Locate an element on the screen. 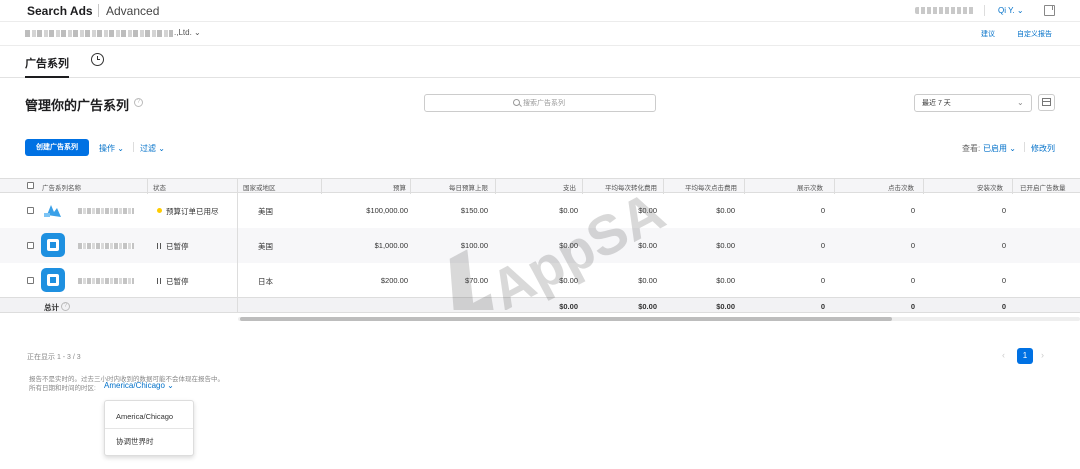  mode-switcher: Advanced is located at coordinates (132, 11).